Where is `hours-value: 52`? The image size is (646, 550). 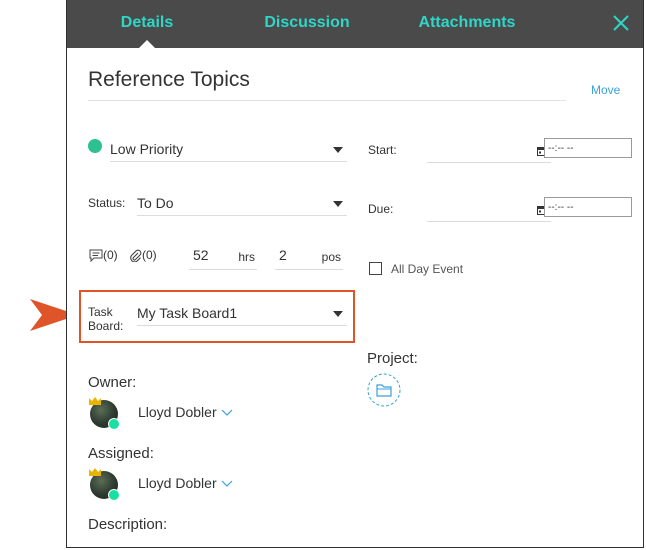 hours-value: 52 is located at coordinates (201, 255).